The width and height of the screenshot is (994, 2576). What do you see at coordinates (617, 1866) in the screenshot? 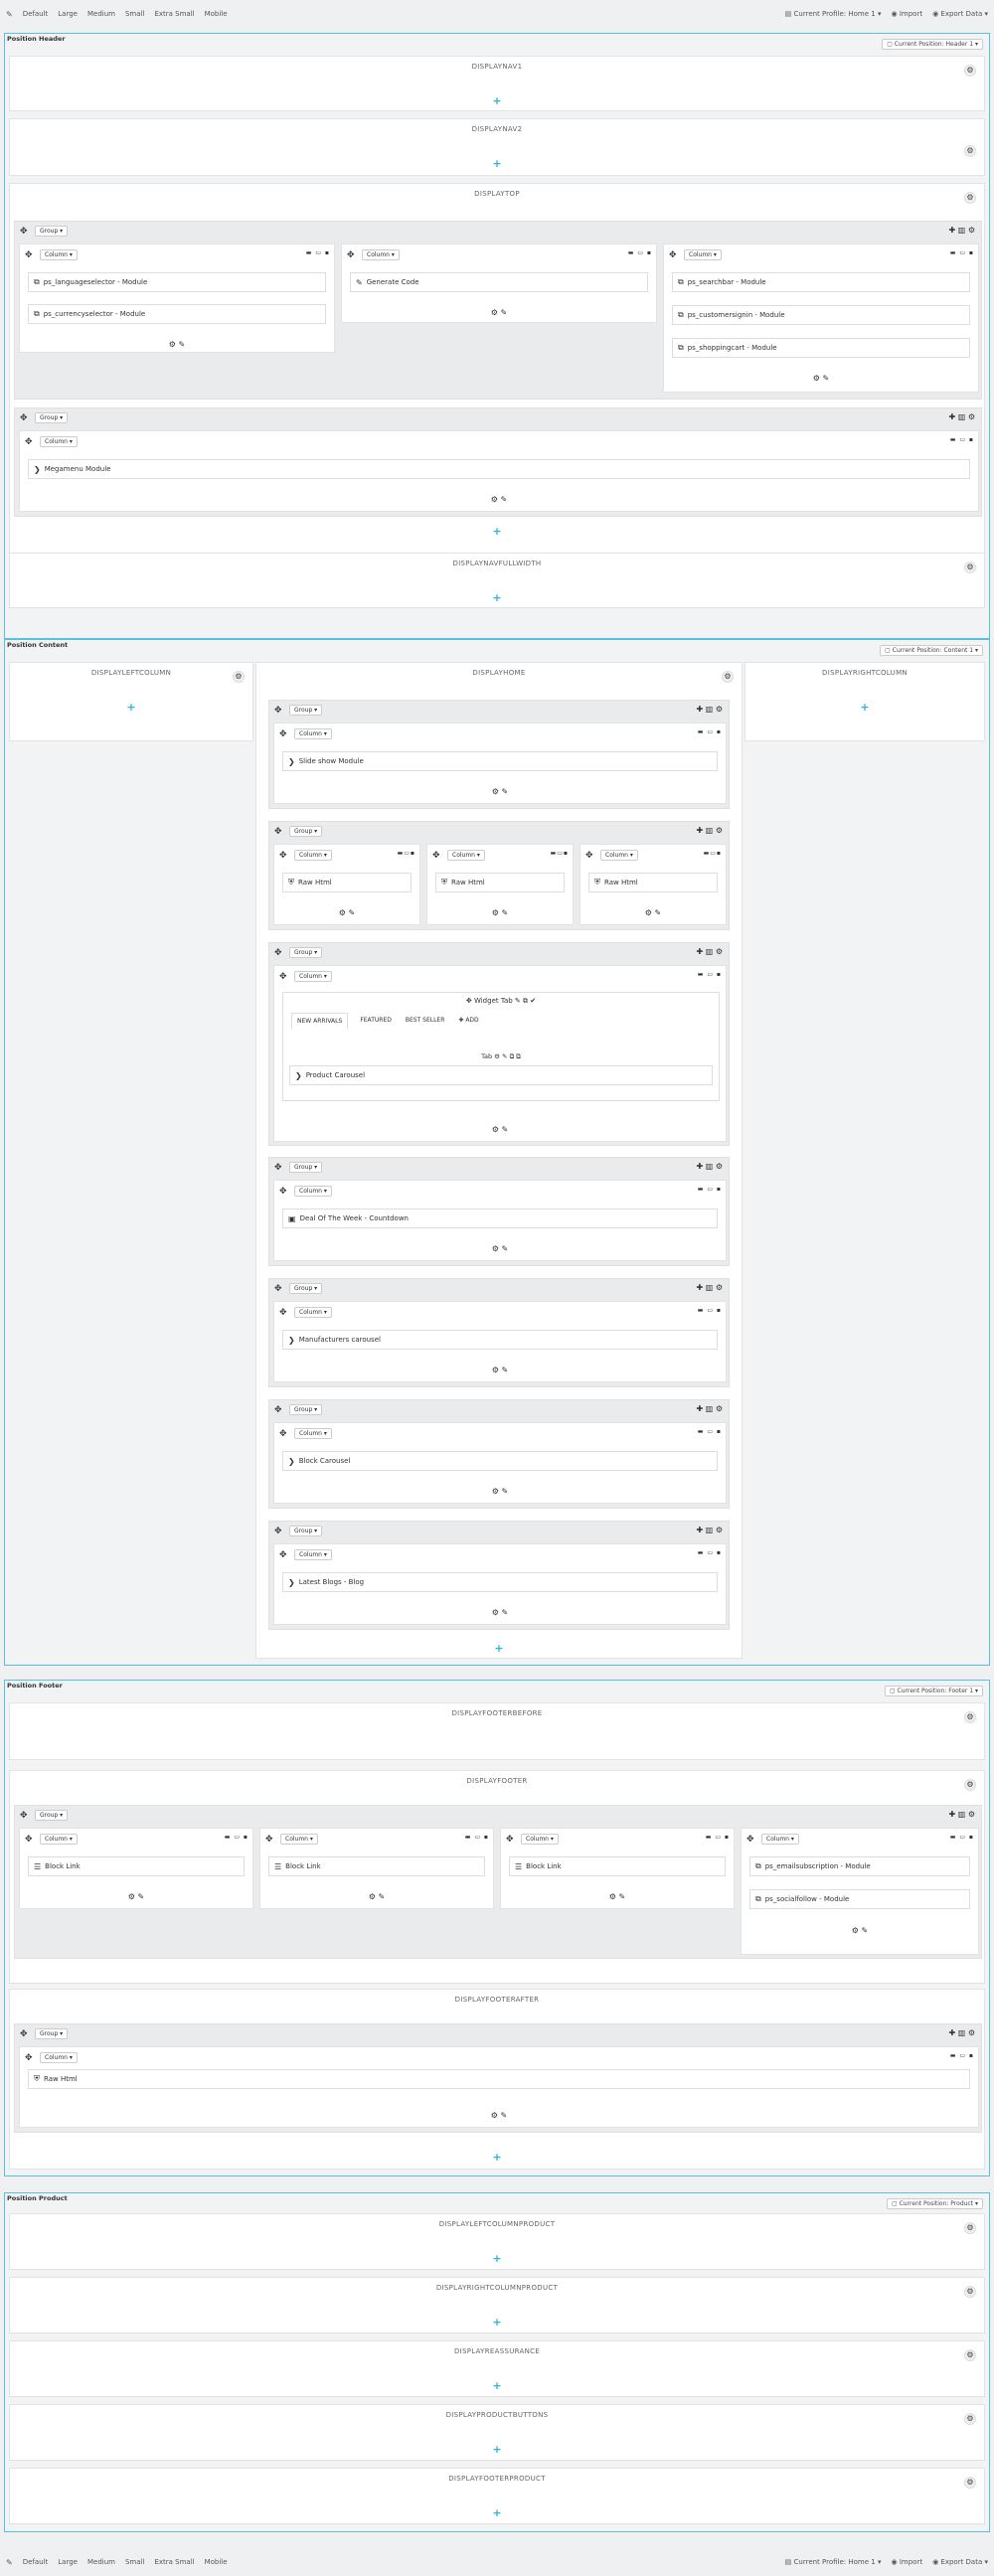
I see `module-item: ☰ Block Link` at bounding box center [617, 1866].